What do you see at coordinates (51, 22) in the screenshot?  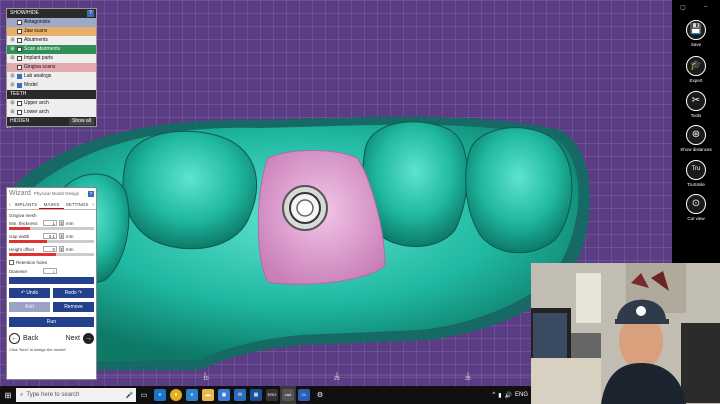 I see `tree-item-antagonists: Antagonists` at bounding box center [51, 22].